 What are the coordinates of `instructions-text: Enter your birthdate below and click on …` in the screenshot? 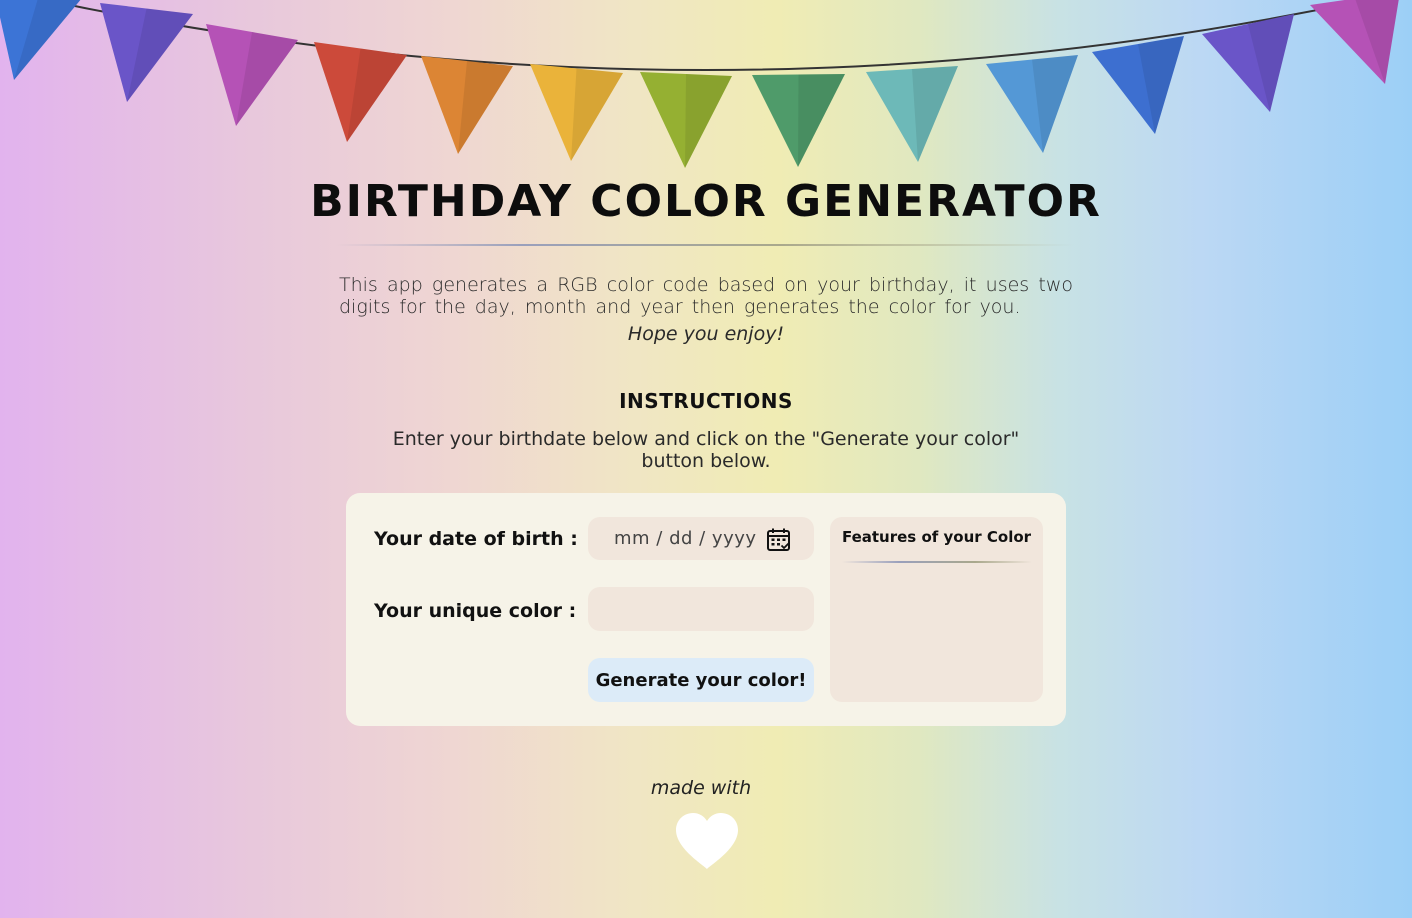 It's located at (706, 450).